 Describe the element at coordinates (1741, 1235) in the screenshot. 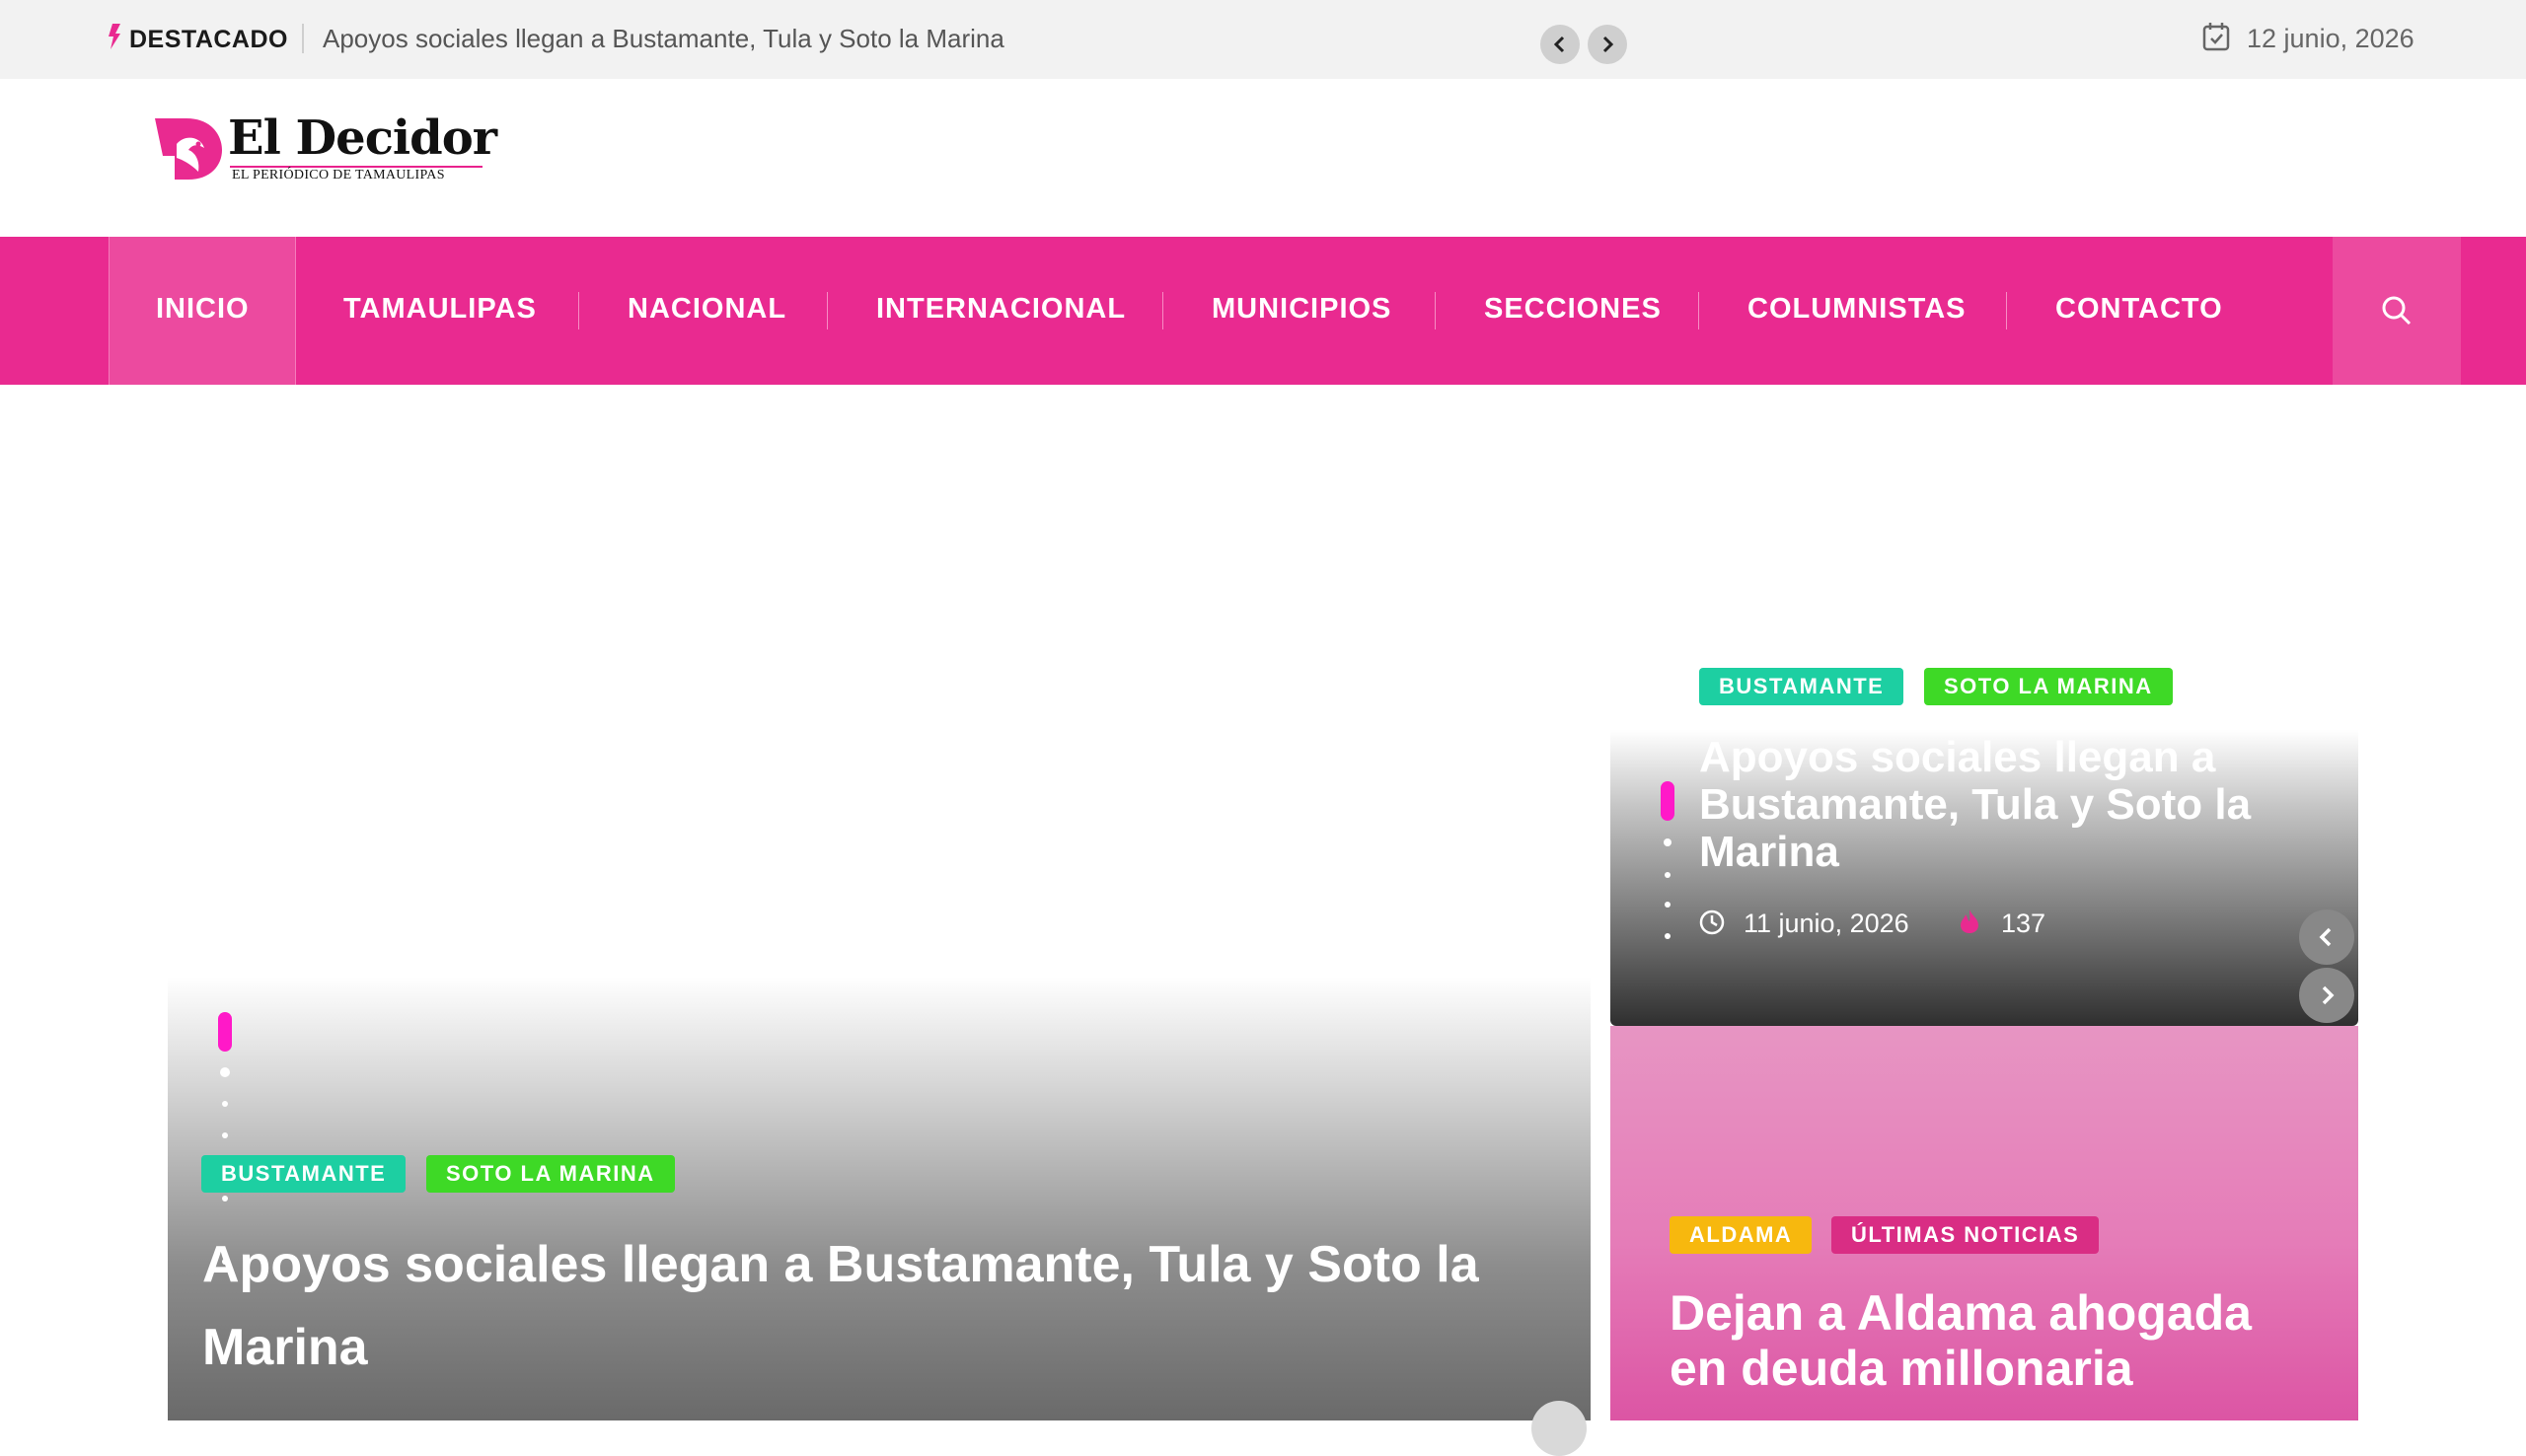

I see `card2-tag-aldama: ALDAMA` at that location.